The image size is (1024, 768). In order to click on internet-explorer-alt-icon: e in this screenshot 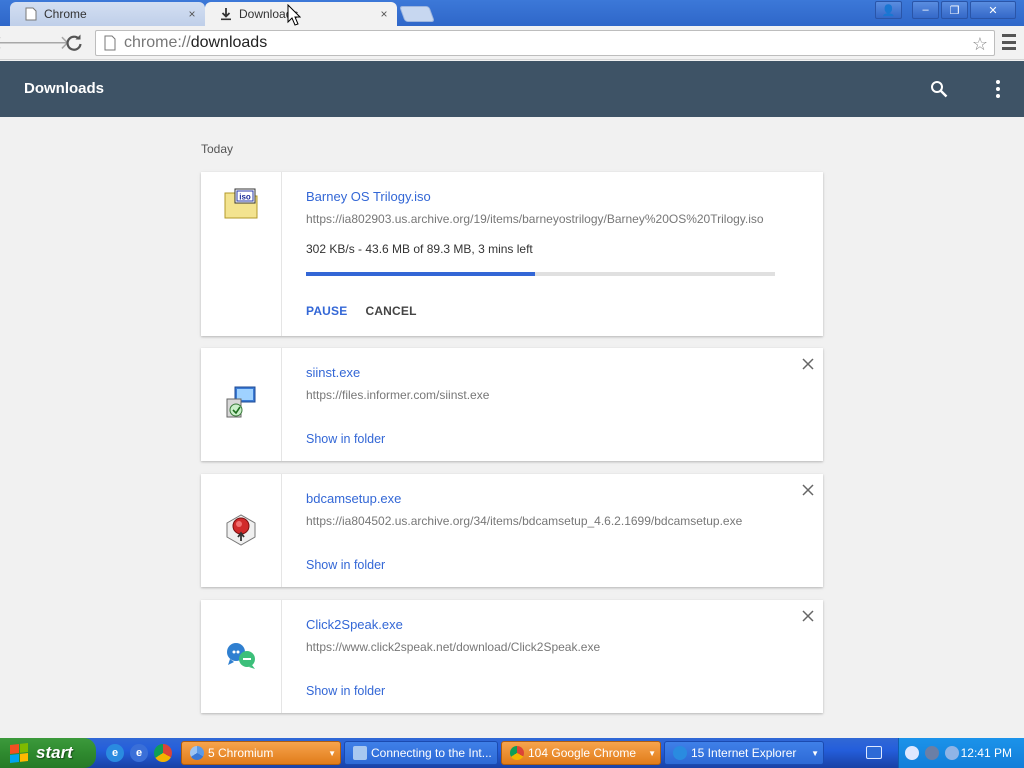, I will do `click(139, 753)`.